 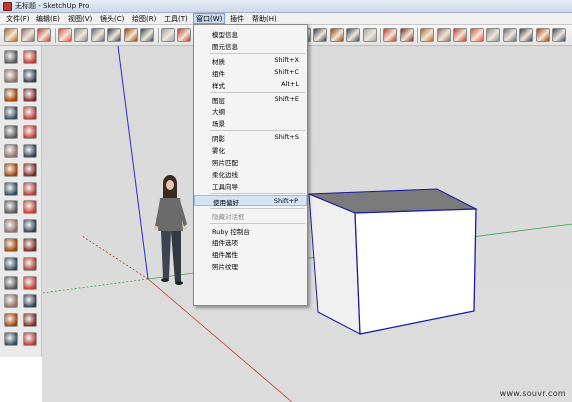 What do you see at coordinates (11, 245) in the screenshot?
I see `axes-icon` at bounding box center [11, 245].